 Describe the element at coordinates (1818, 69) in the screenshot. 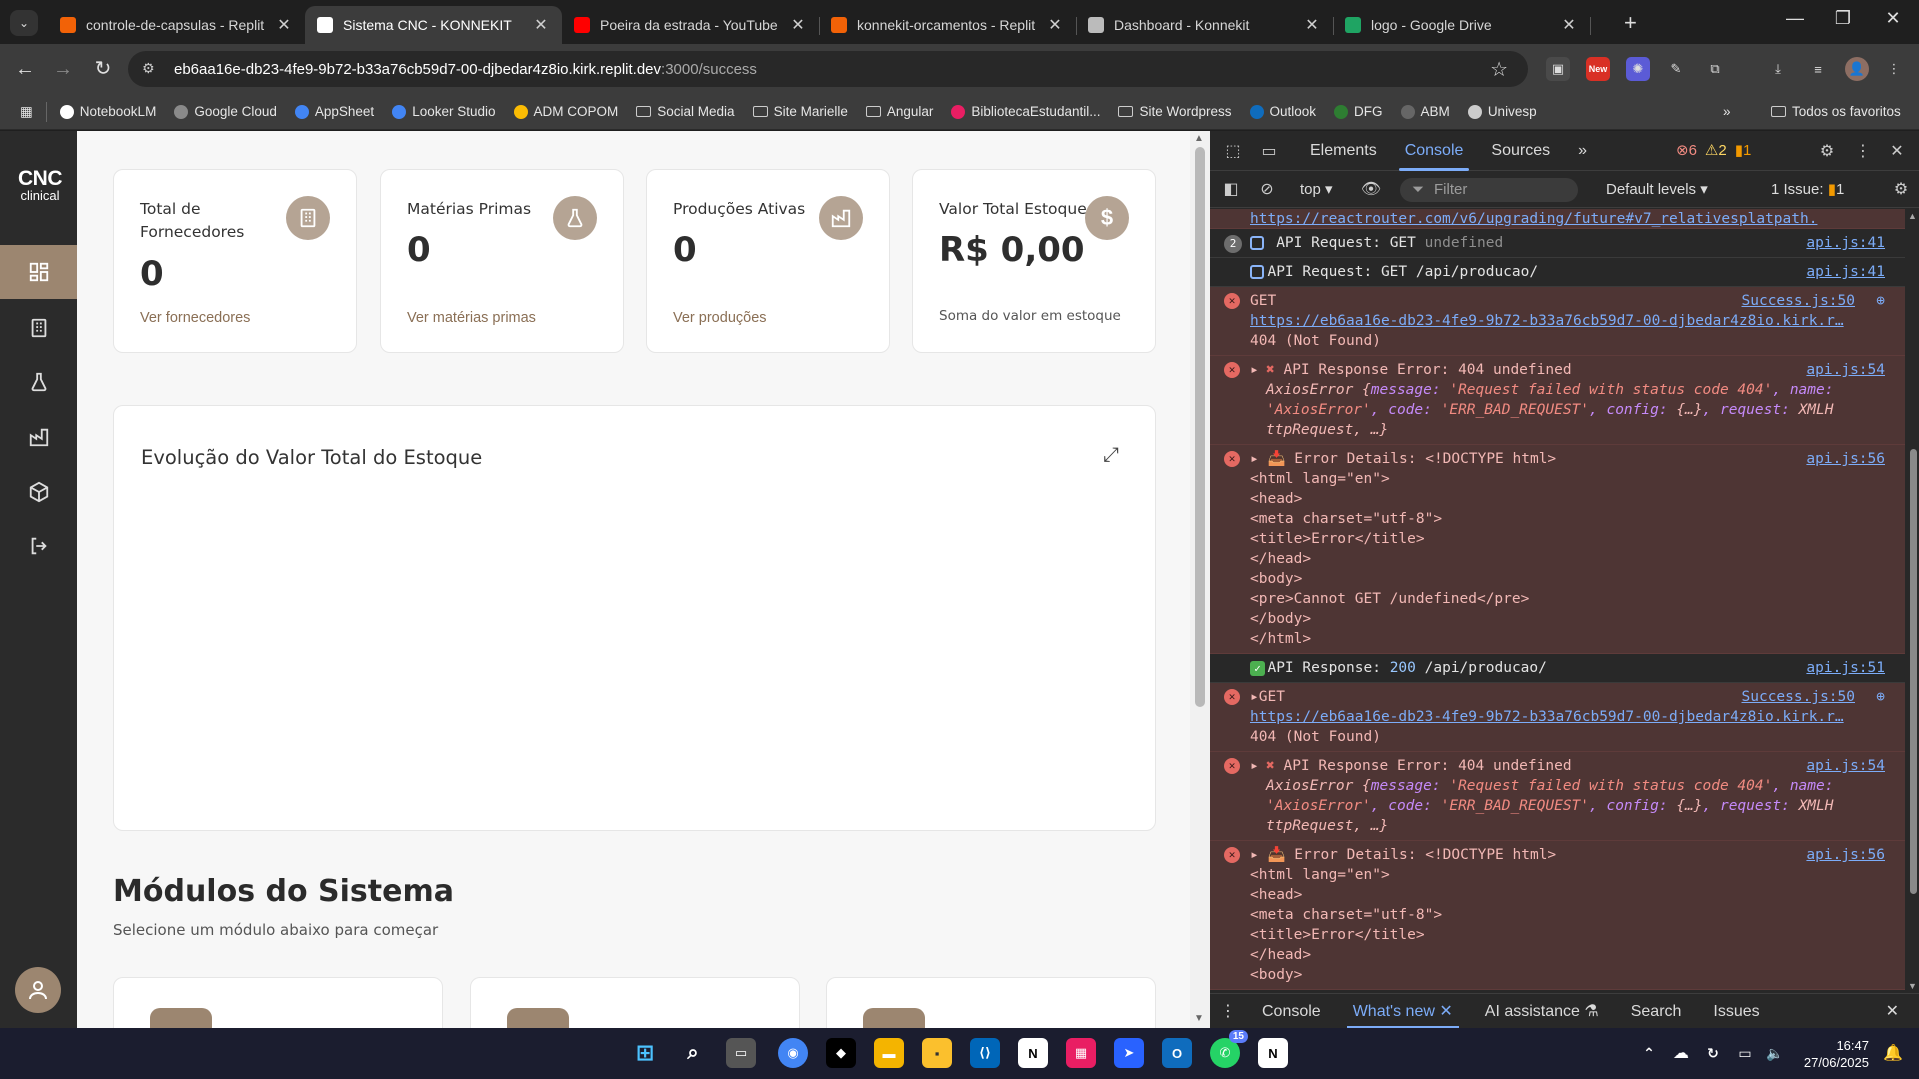

I see `media-control-icon: ≡` at that location.